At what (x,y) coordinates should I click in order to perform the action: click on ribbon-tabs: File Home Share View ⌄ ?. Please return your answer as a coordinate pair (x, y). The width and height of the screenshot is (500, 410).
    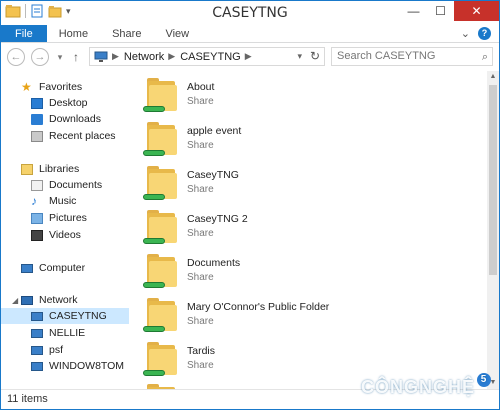
    Looking at the image, I should click on (250, 34).